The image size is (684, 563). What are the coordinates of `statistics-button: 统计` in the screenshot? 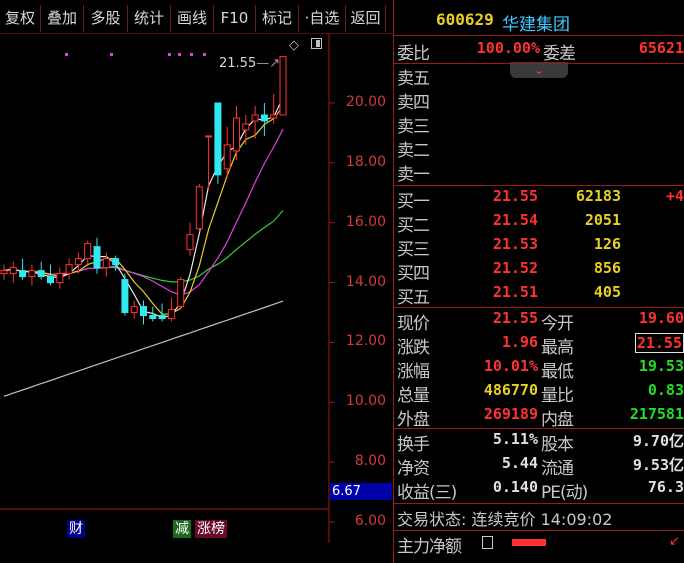 It's located at (149, 18).